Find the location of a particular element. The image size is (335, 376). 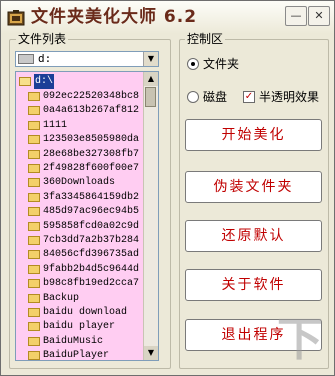

tree-scrollbar: ▲ ▼ is located at coordinates (150, 216).